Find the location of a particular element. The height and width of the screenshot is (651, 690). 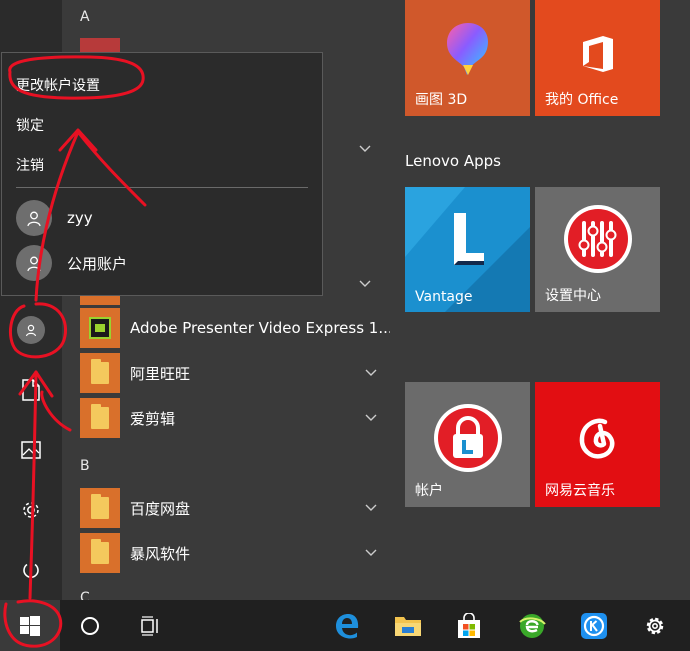

user-name: 公用账户 is located at coordinates (97, 263).